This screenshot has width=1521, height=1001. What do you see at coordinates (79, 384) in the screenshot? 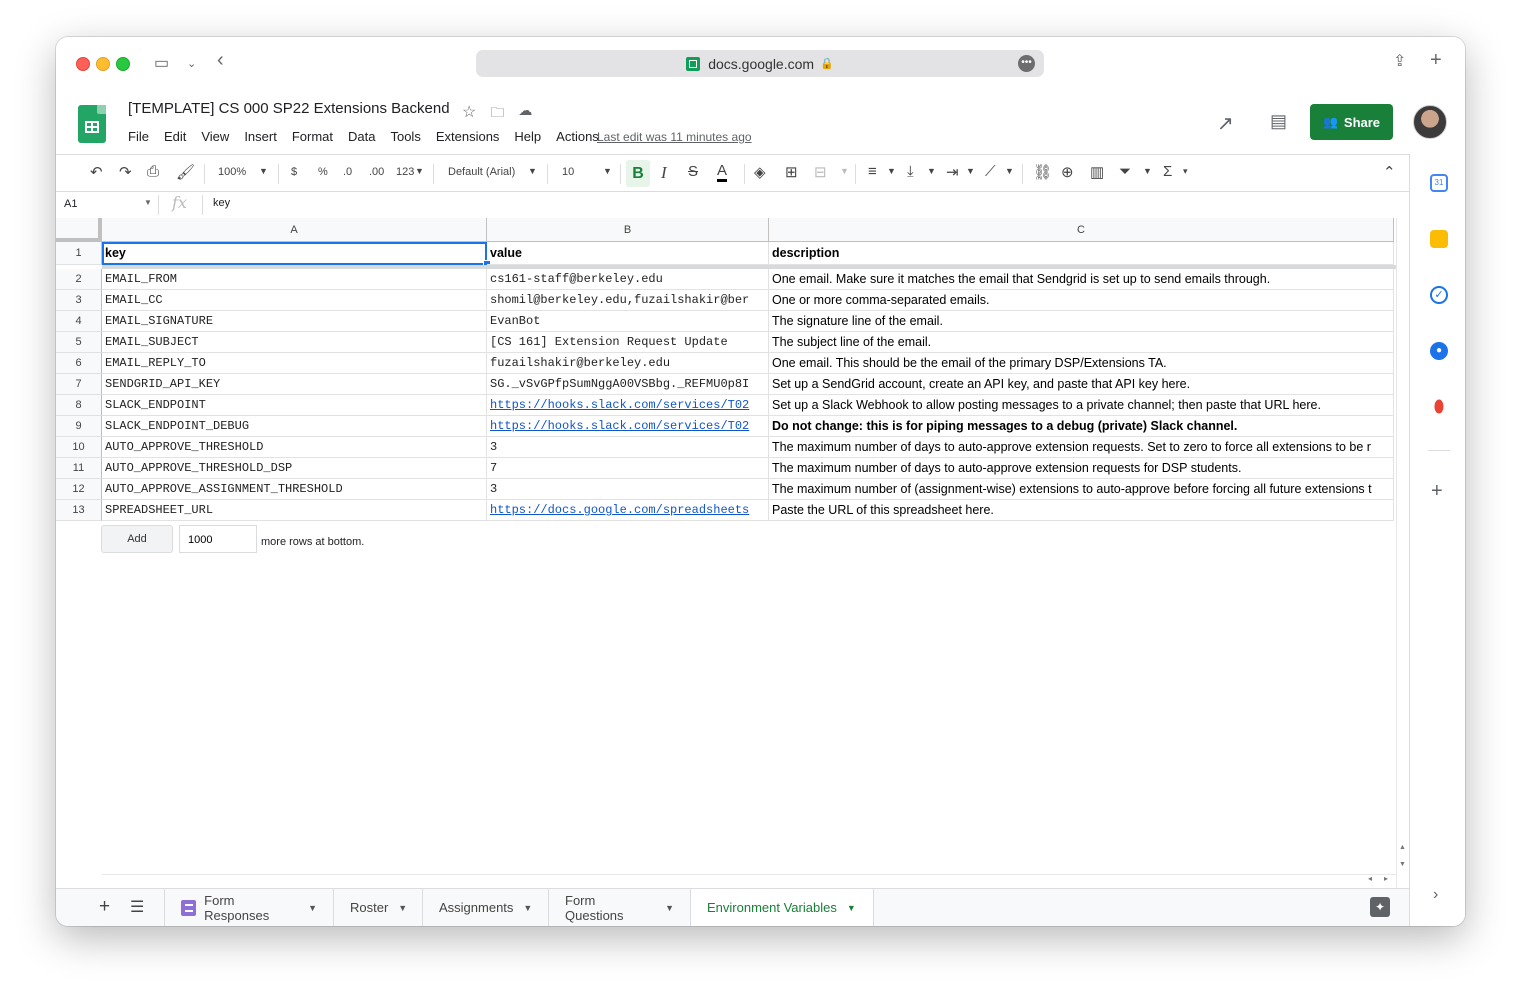
I see `row-header: 7` at bounding box center [79, 384].